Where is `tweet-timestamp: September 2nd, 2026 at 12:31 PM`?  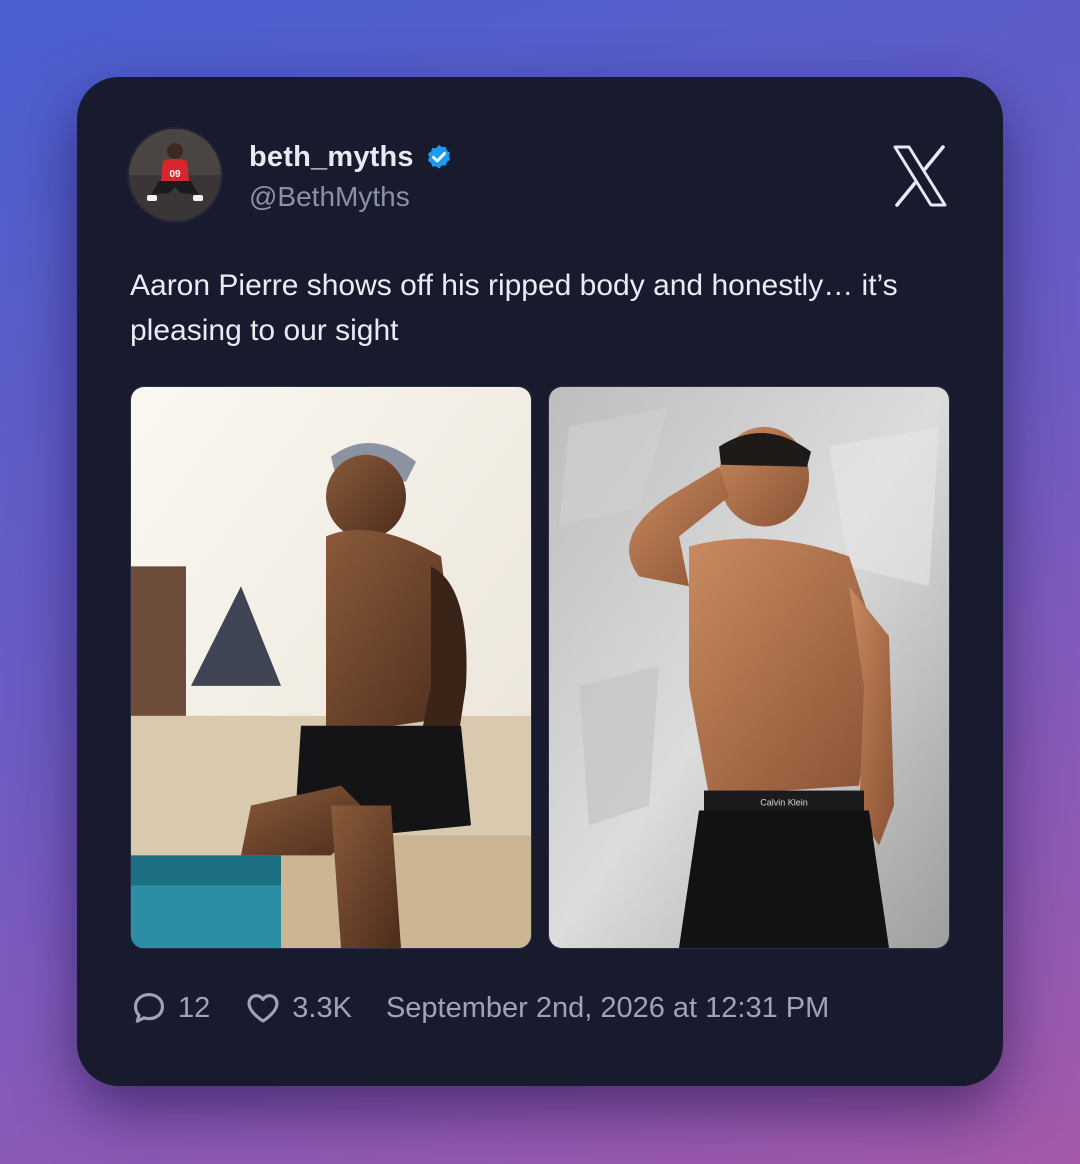 tweet-timestamp: September 2nd, 2026 at 12:31 PM is located at coordinates (607, 1008).